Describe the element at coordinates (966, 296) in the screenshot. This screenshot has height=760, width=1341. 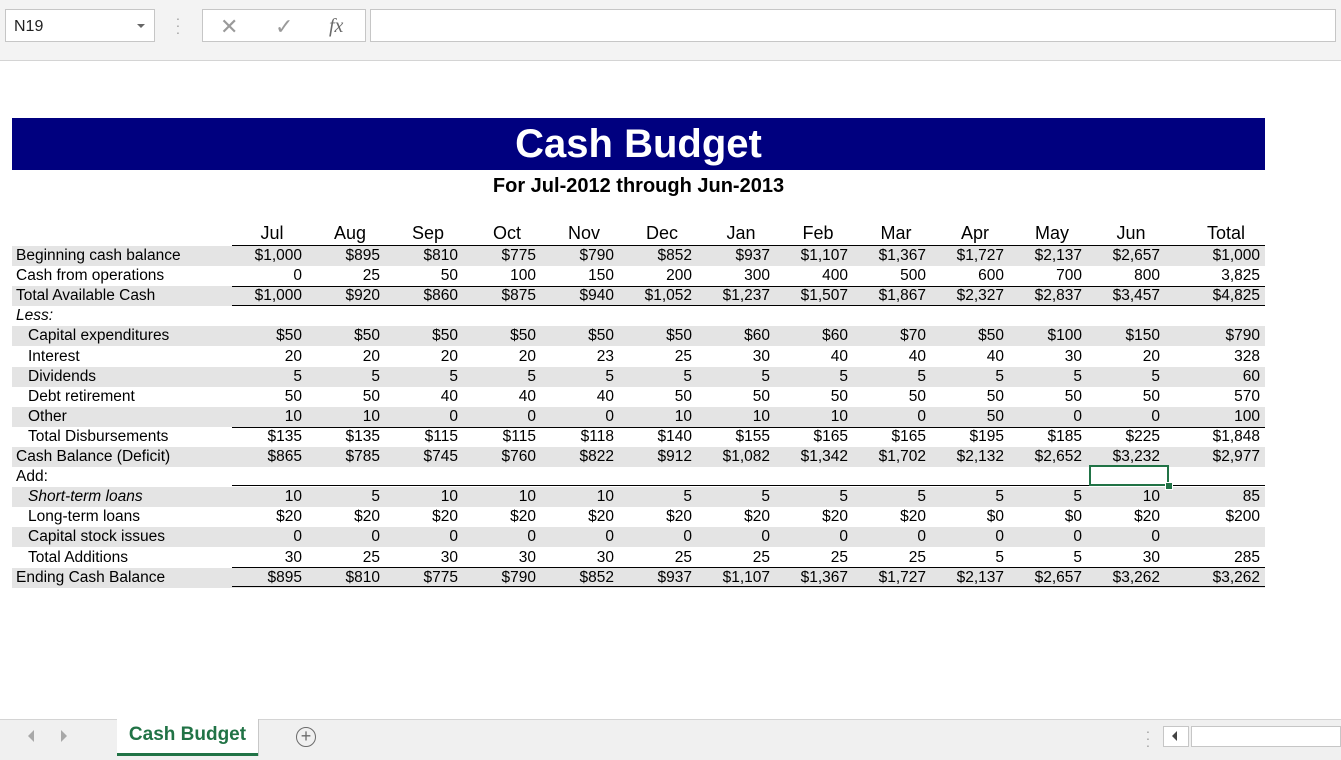
I see `table-cell: $2,327` at that location.